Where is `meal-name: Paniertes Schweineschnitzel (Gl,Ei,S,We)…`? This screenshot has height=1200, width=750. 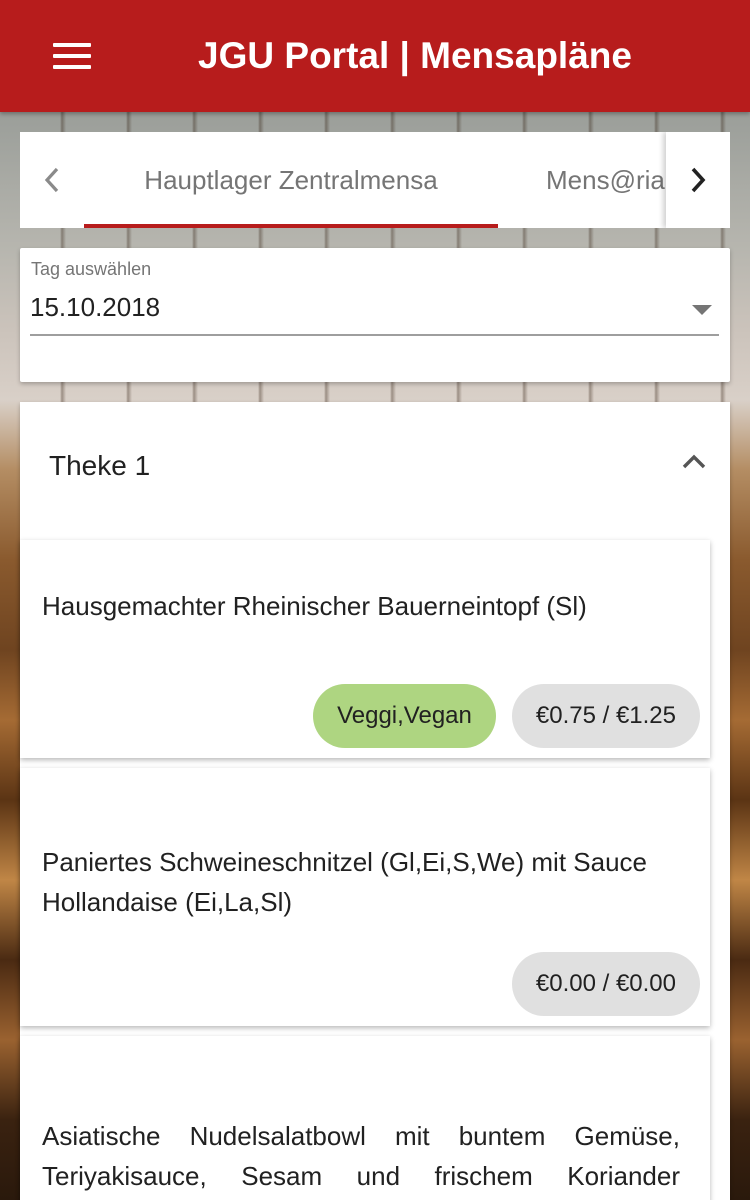
meal-name: Paniertes Schweineschnitzel (Gl,Ei,S,We)… is located at coordinates (344, 882).